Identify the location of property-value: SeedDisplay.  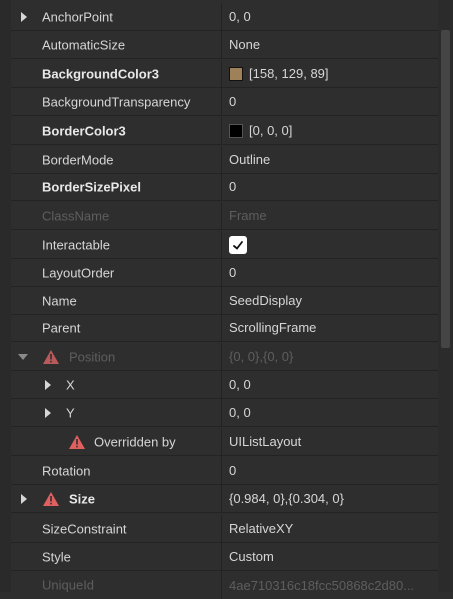
(265, 300).